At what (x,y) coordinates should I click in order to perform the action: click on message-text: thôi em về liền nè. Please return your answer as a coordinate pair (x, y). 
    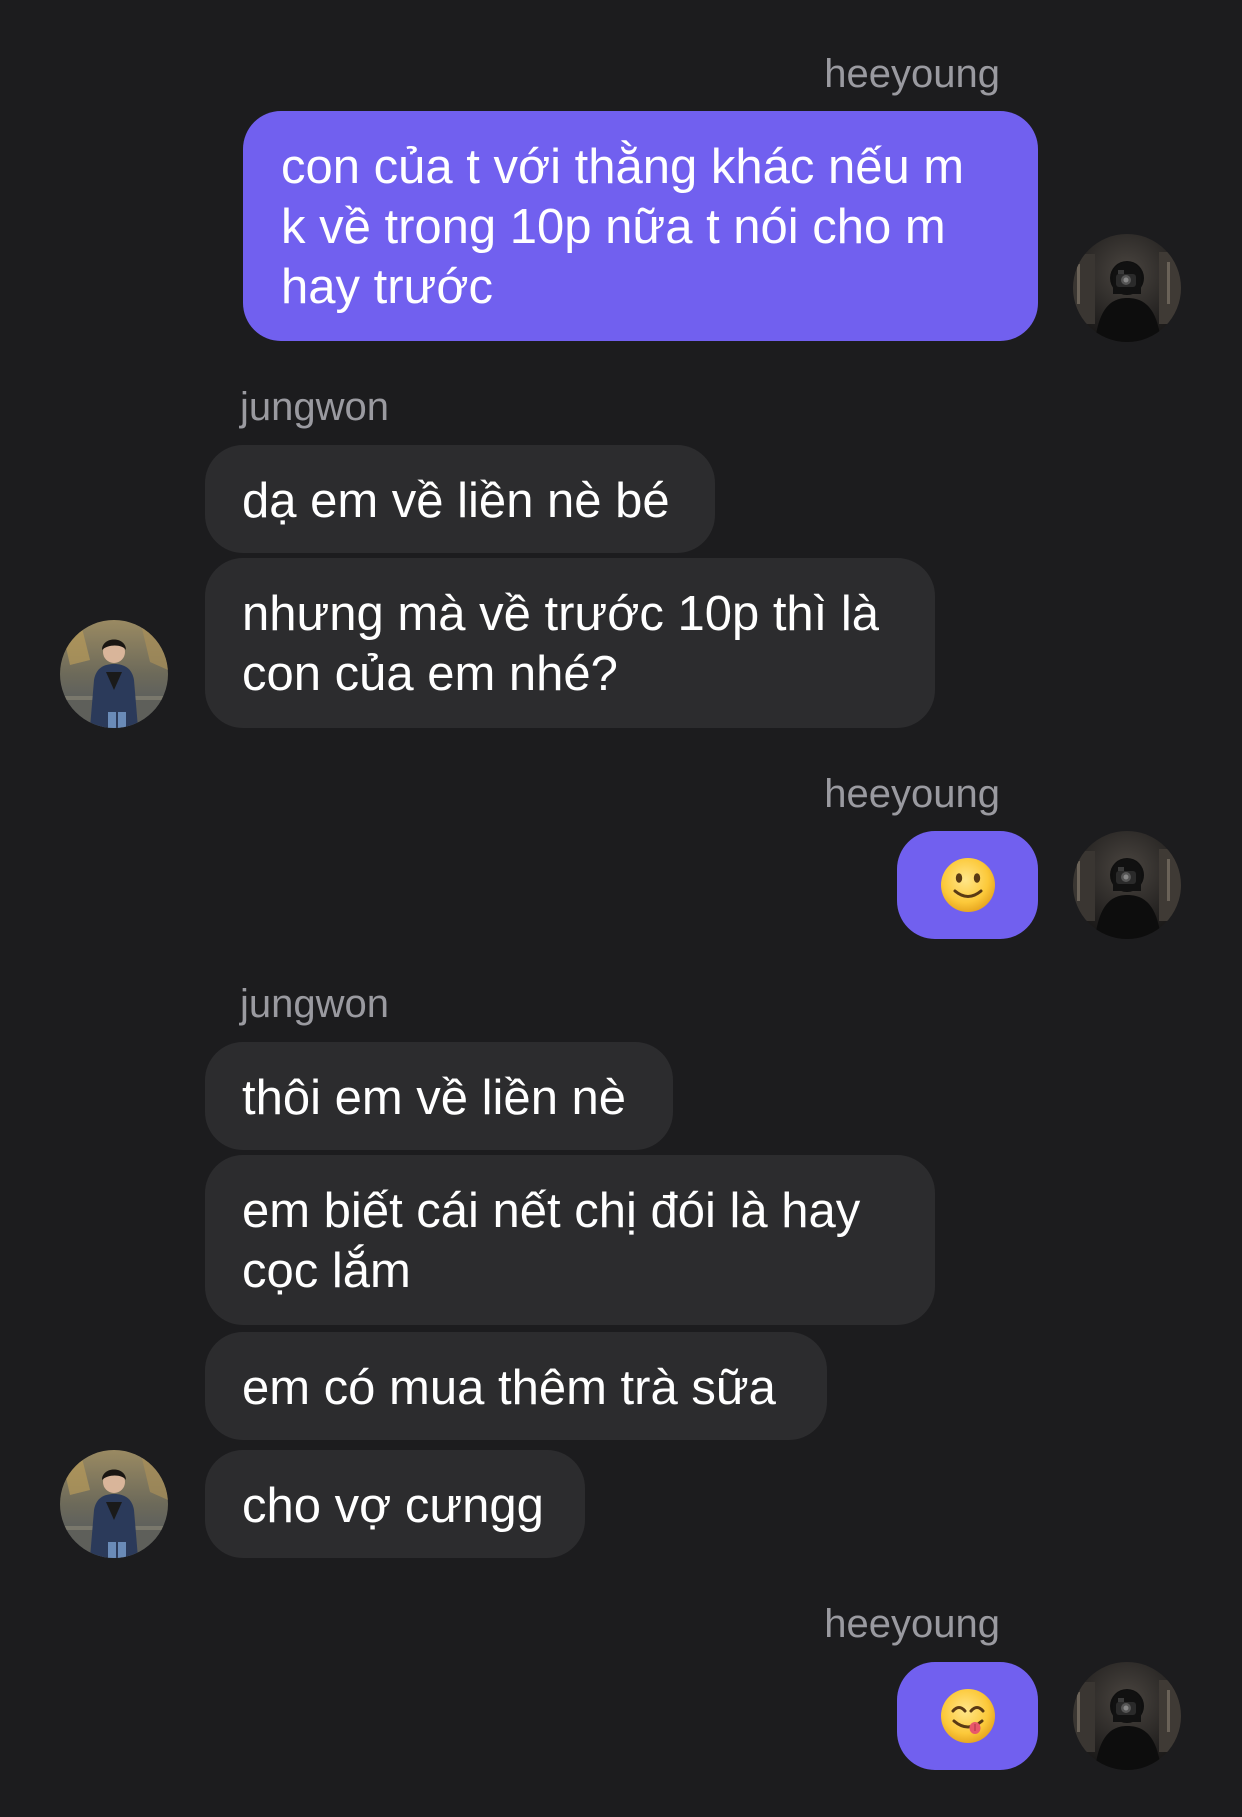
    Looking at the image, I should click on (434, 1098).